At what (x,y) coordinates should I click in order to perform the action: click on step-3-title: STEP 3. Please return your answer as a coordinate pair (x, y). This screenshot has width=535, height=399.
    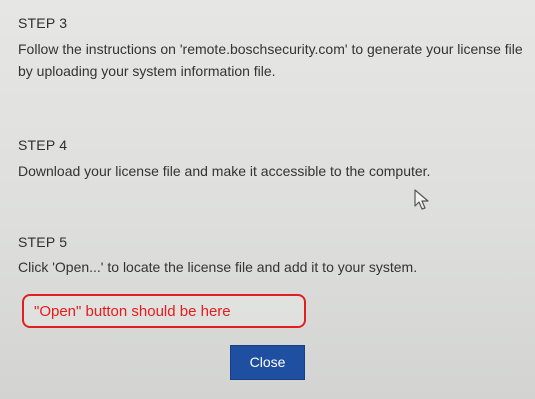
    Looking at the image, I should click on (43, 23).